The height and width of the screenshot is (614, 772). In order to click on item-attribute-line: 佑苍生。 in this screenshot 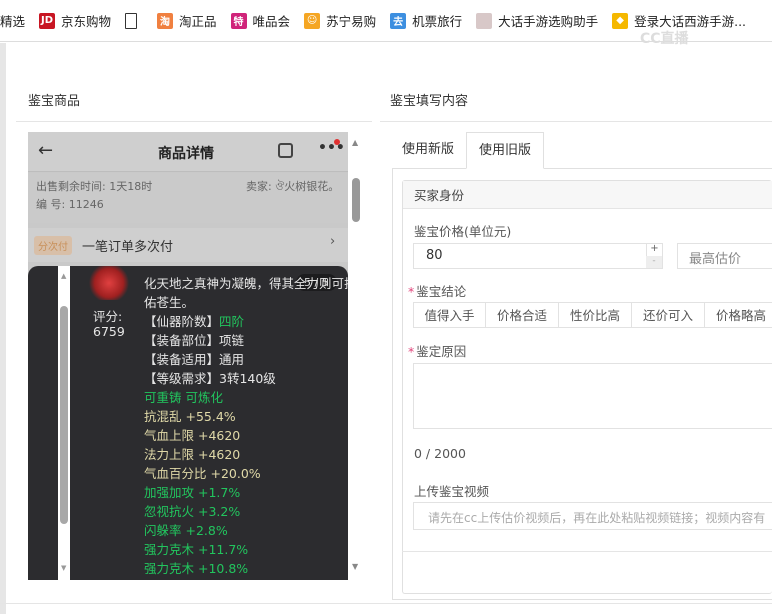, I will do `click(169, 302)`.